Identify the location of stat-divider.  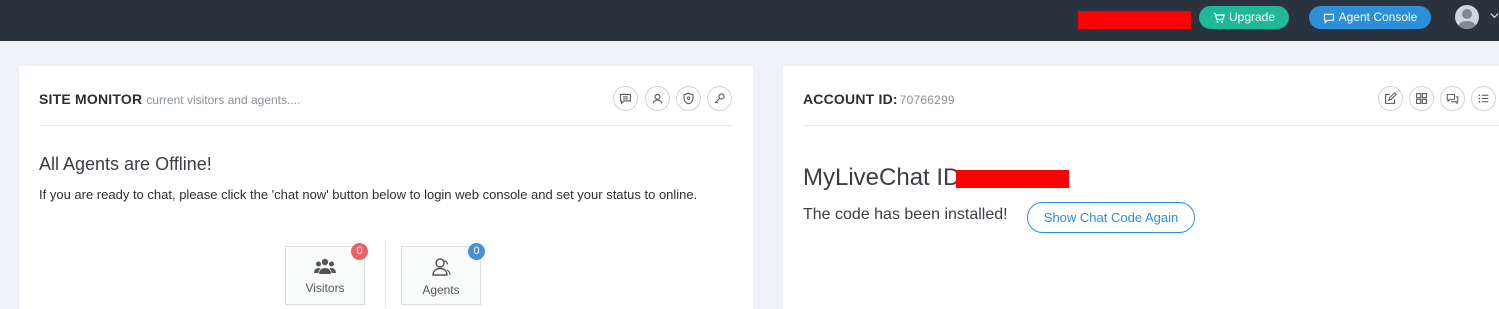
(385, 275).